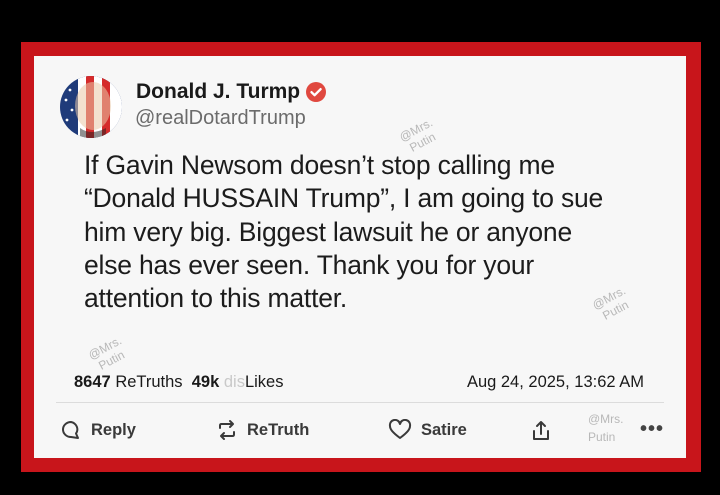  Describe the element at coordinates (148, 382) in the screenshot. I see `retruths-label: ReTruths` at that location.